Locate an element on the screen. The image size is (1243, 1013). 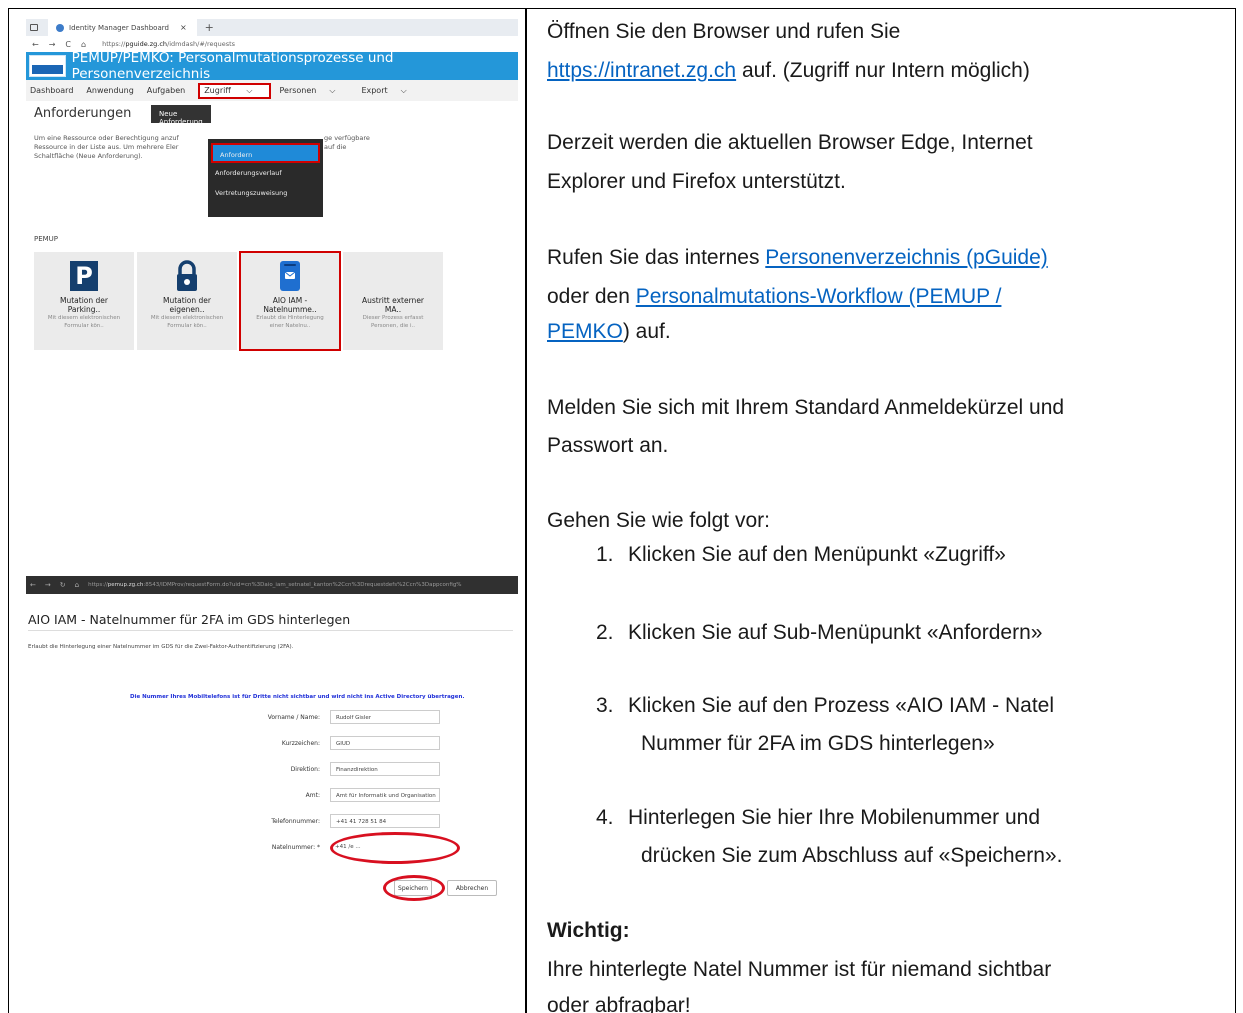
url-field: https://pguide.zg.ch/idmdash/#/requests is located at coordinates (168, 44).